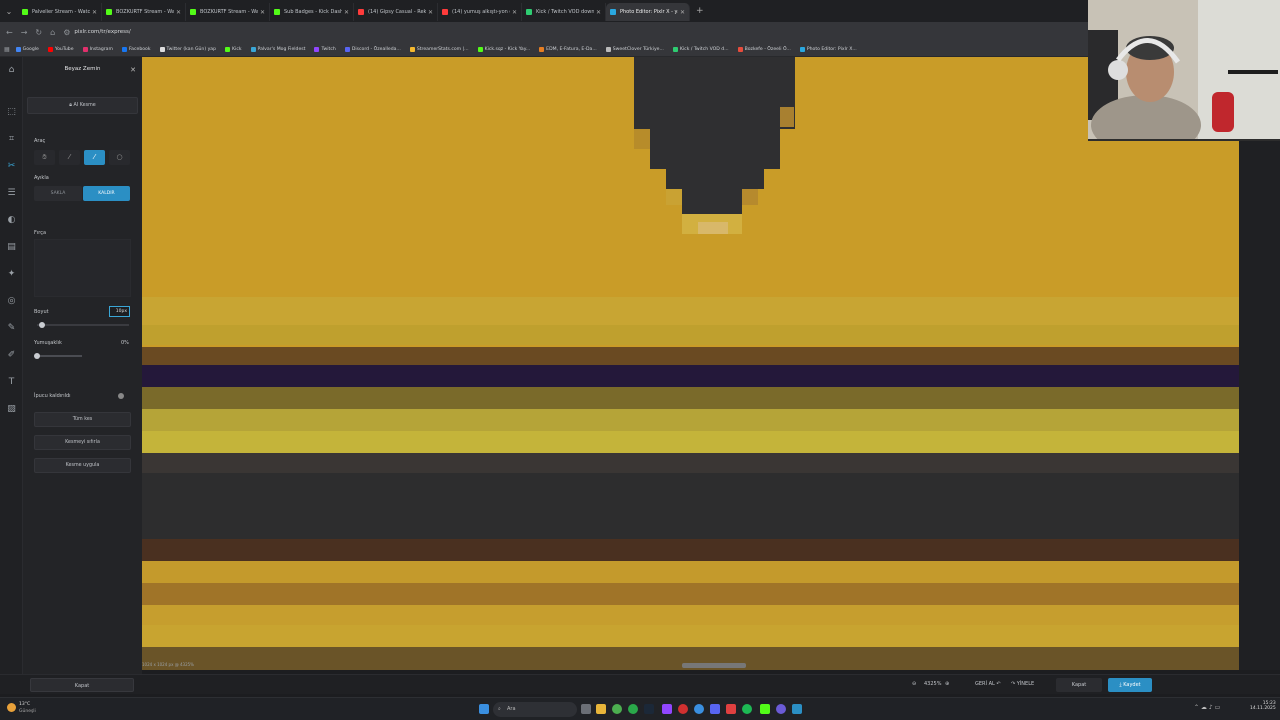  Describe the element at coordinates (41, 325) in the screenshot. I see `size-slider-knob` at that location.